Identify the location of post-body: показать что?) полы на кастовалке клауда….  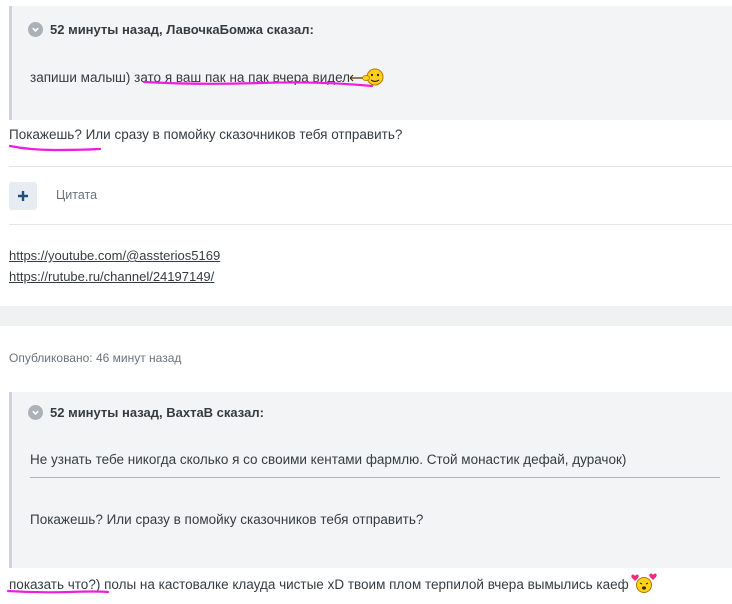
(334, 584).